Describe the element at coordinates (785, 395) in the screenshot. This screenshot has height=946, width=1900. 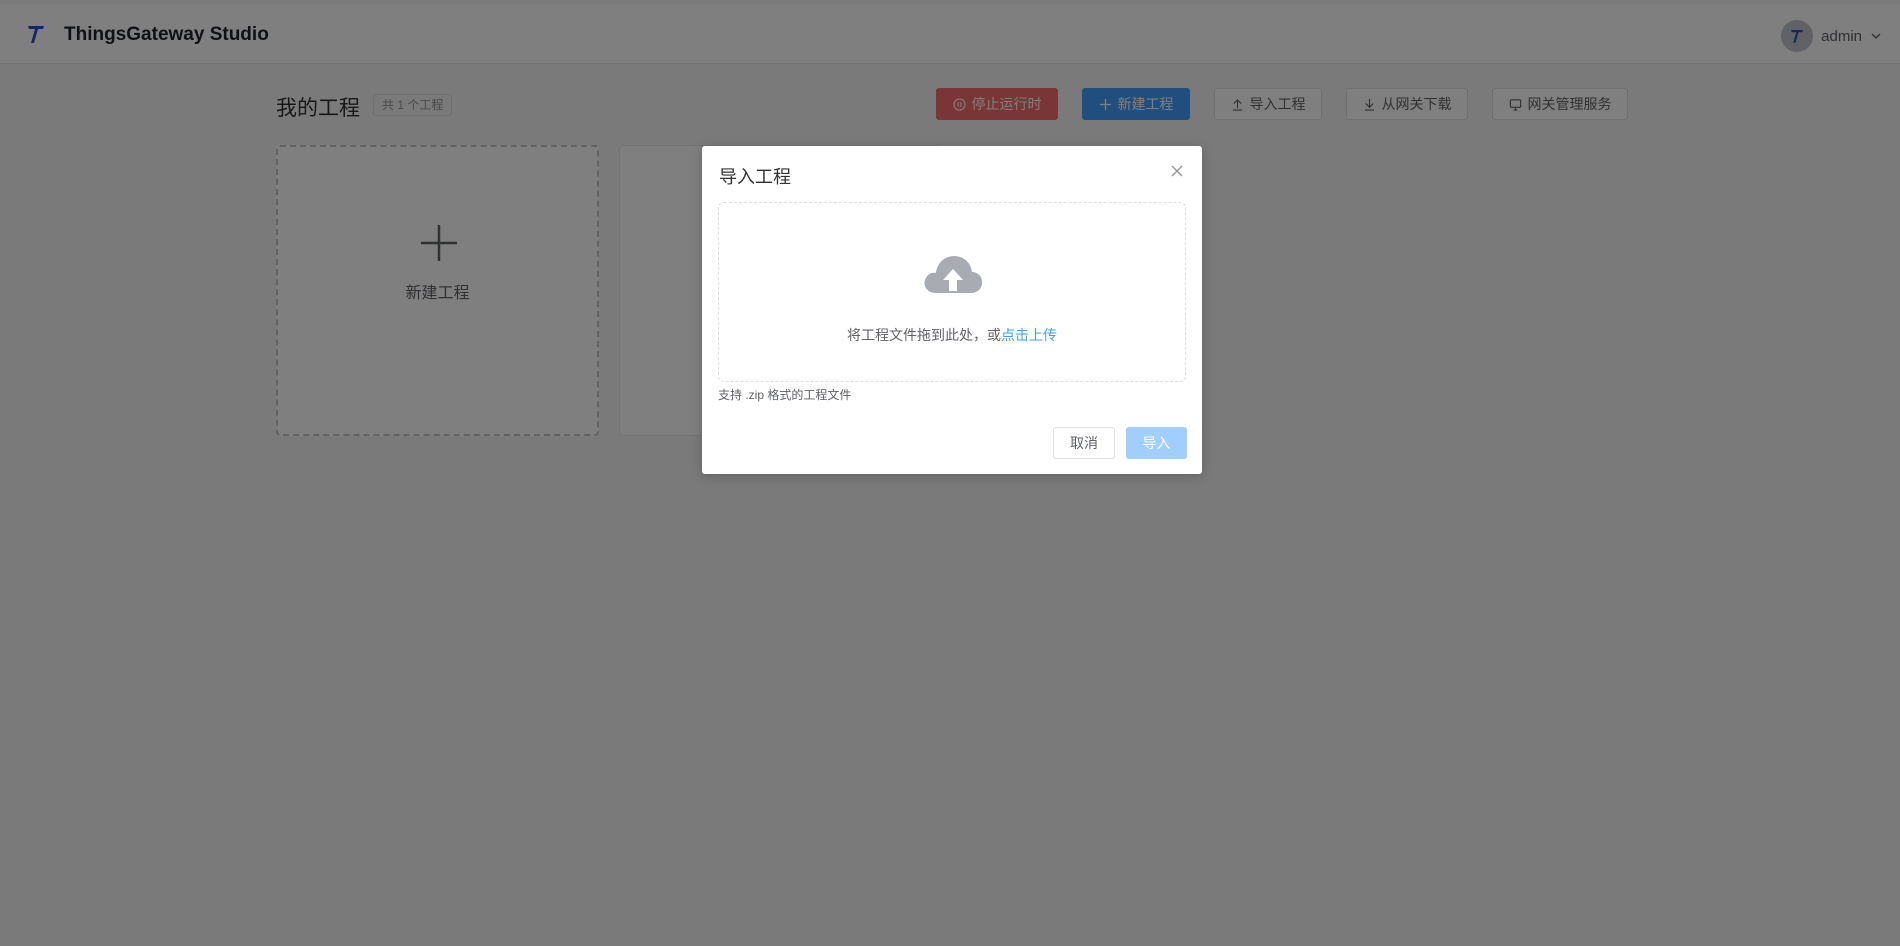
I see `upload-hint: 支持 .zip 格式的工程文件` at that location.